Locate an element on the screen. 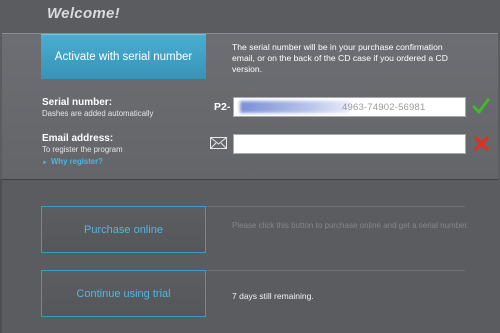 Image resolution: width=500 pixels, height=333 pixels. serial-number-input: 4963-74902-56981 is located at coordinates (349, 107).